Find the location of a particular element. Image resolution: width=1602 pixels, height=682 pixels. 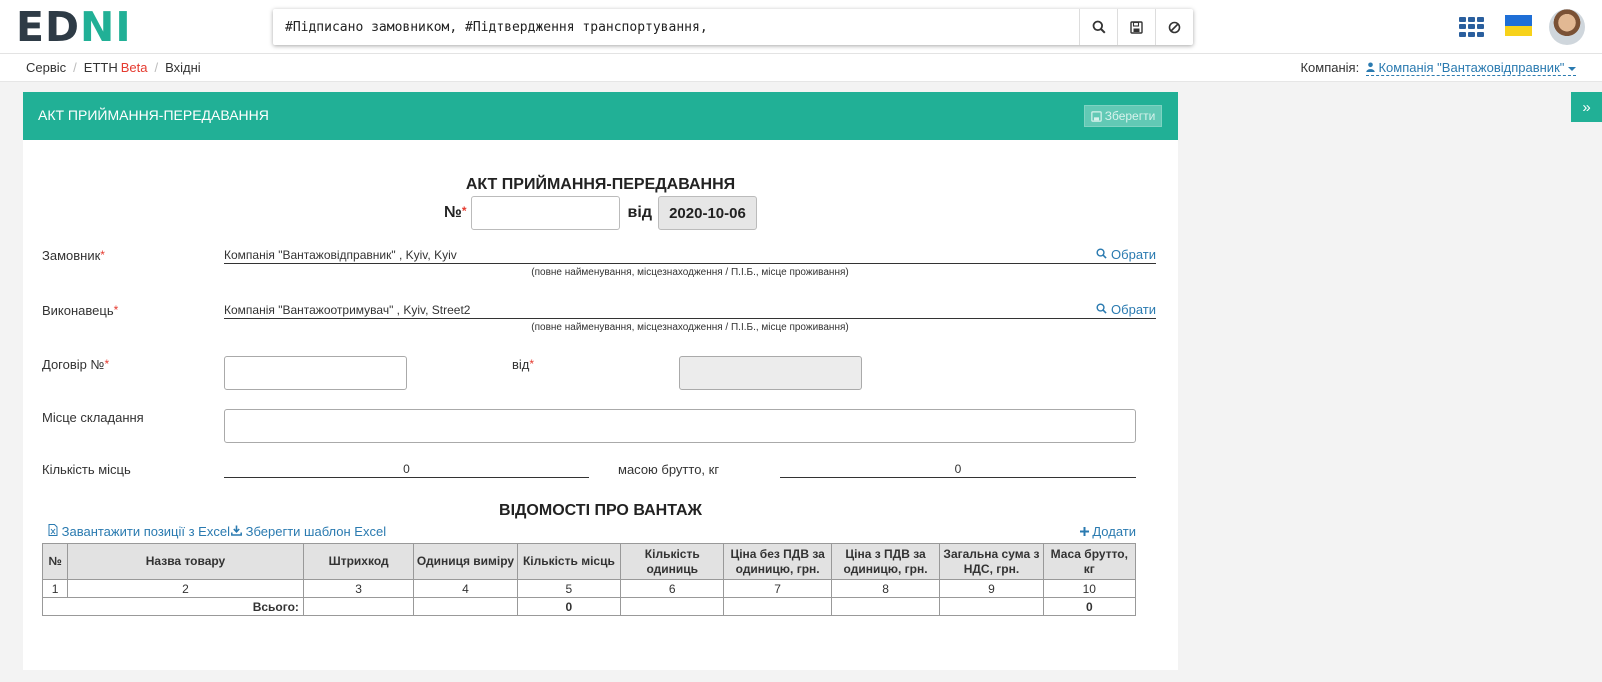

save-search-button is located at coordinates (1136, 27).